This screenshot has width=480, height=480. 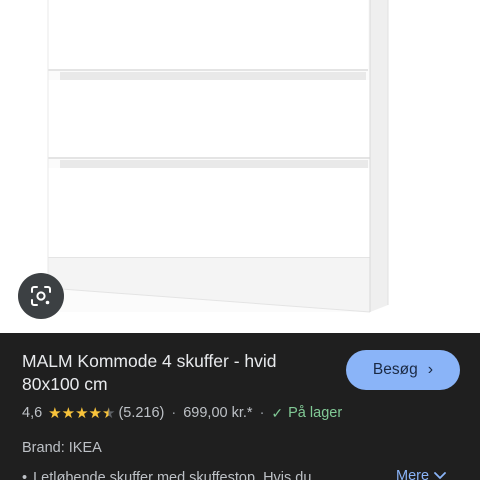 I want to click on google-lens-button, so click(x=41, y=296).